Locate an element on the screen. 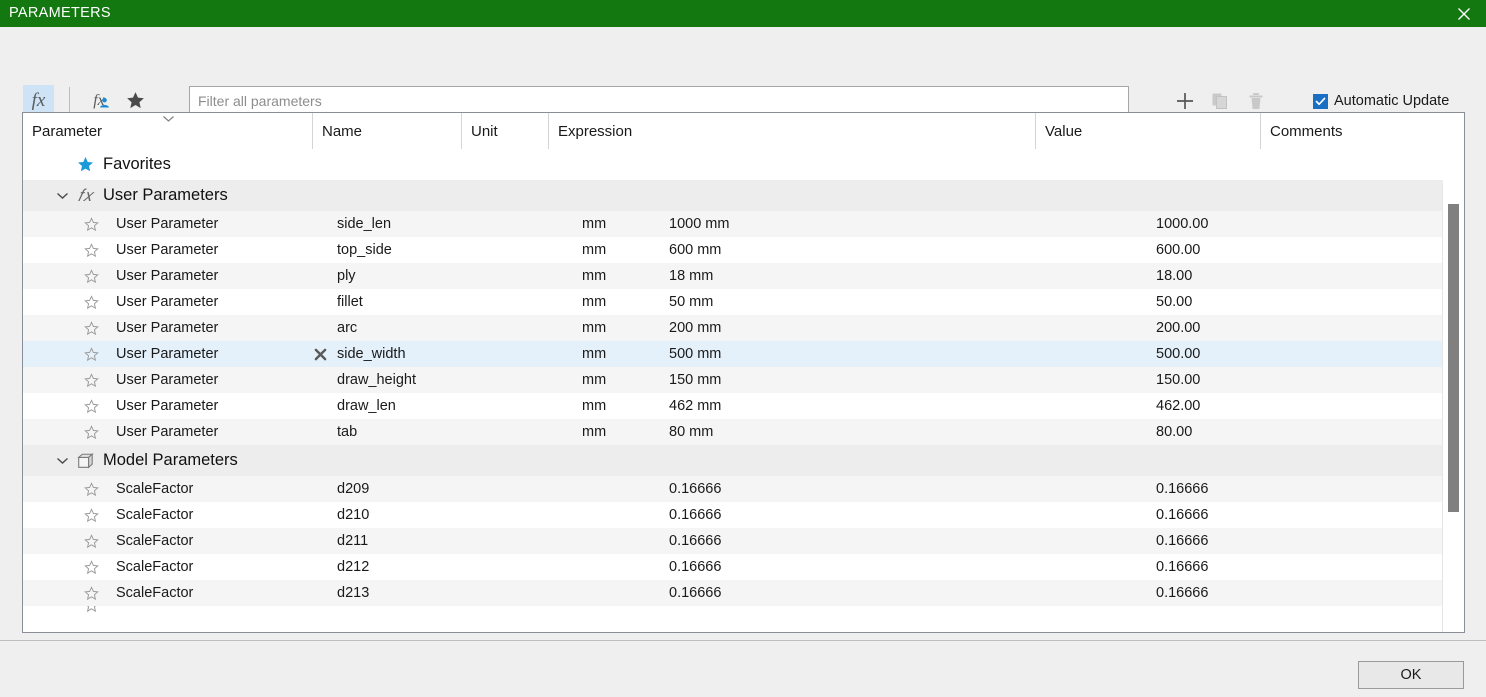 Image resolution: width=1486 pixels, height=697 pixels. cell-value: 600.00 is located at coordinates (1178, 250).